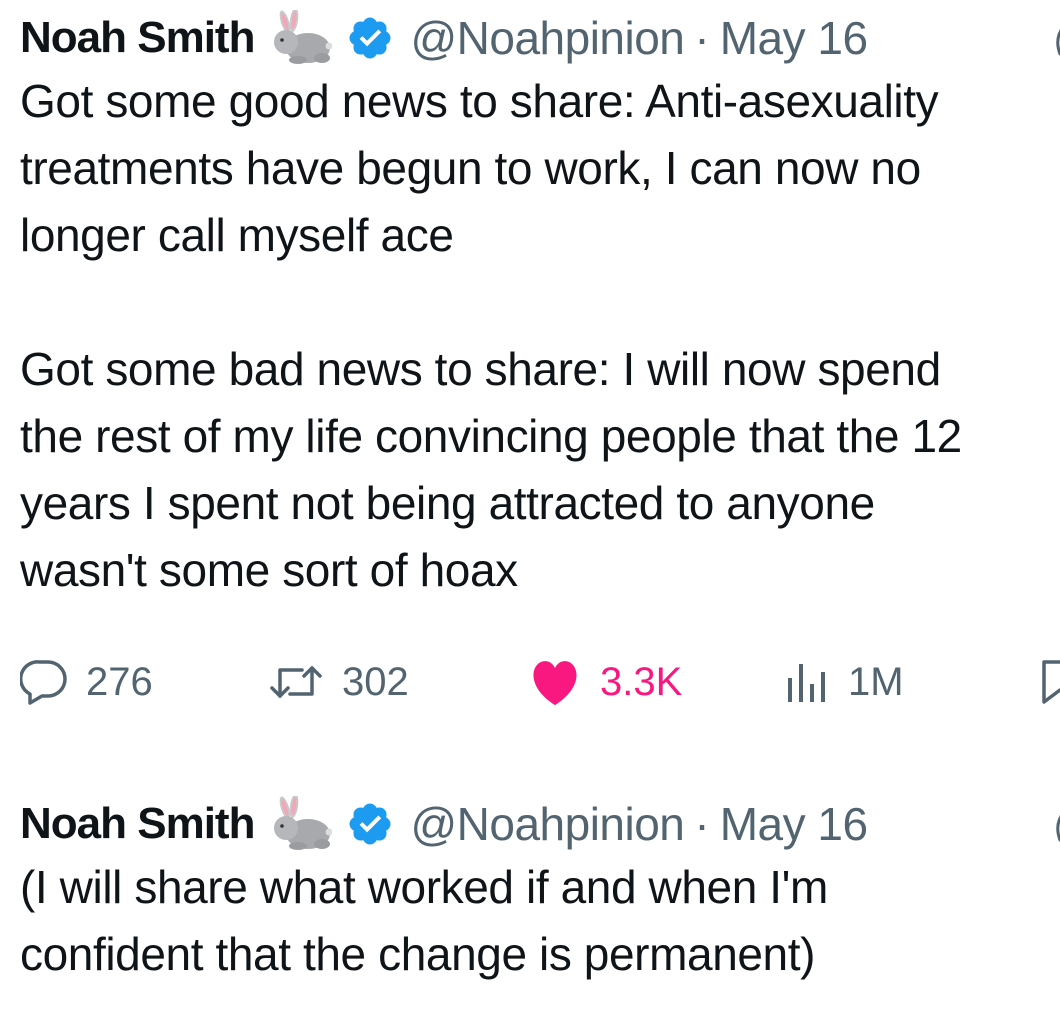  I want to click on reply-icon, so click(44, 682).